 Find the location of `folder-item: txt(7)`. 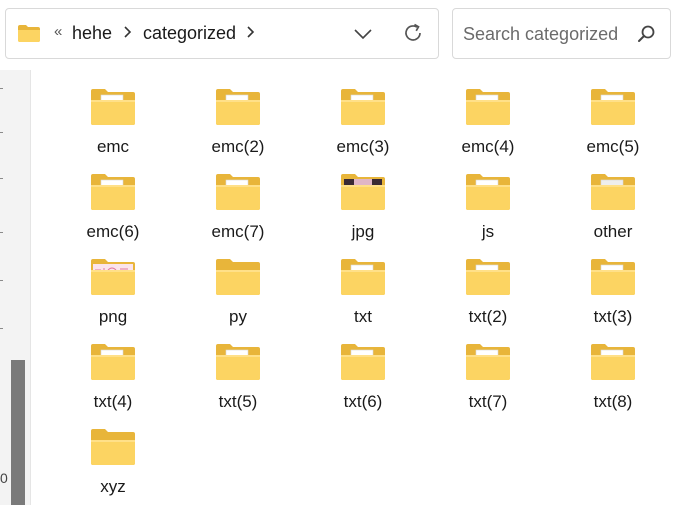

folder-item: txt(7) is located at coordinates (488, 376).